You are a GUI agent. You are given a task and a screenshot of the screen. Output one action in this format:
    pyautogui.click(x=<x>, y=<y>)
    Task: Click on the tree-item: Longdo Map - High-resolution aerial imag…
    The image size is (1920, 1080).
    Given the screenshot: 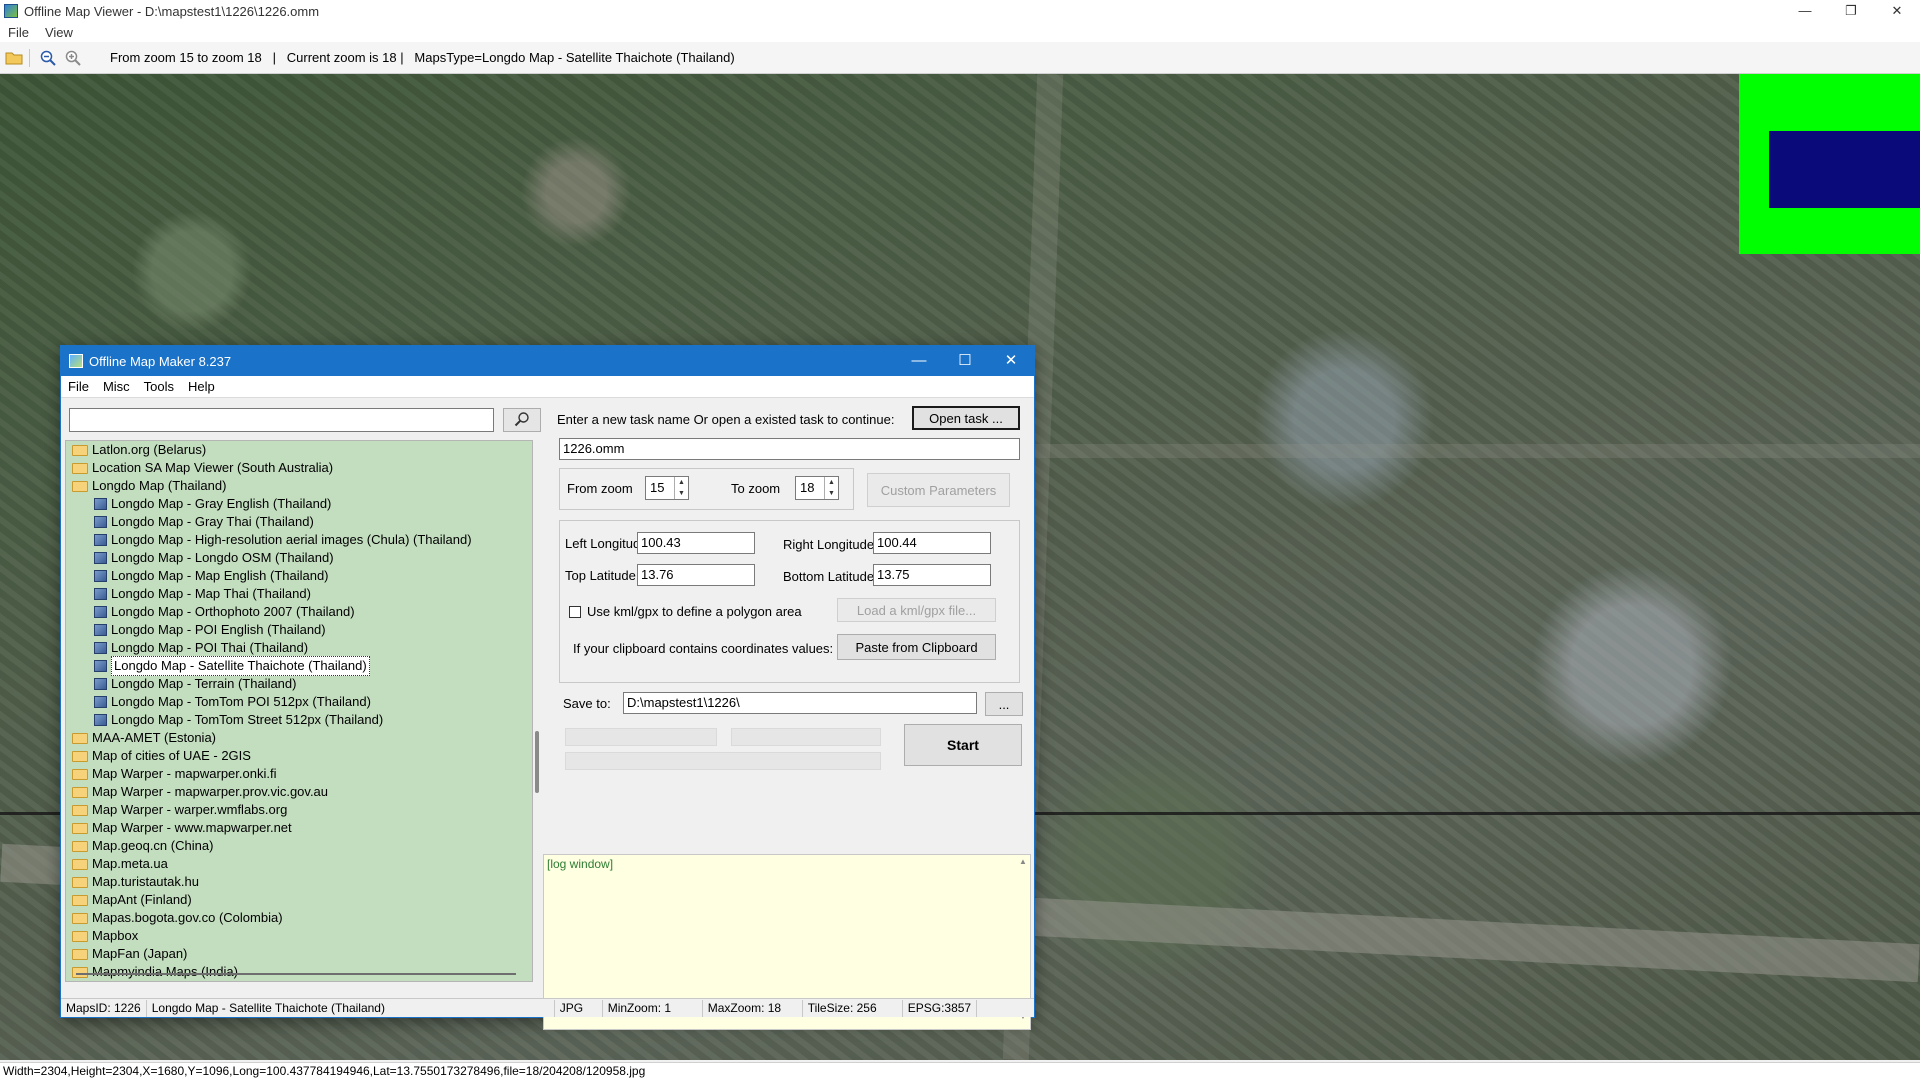 What is the action you would take?
    pyautogui.click(x=299, y=540)
    